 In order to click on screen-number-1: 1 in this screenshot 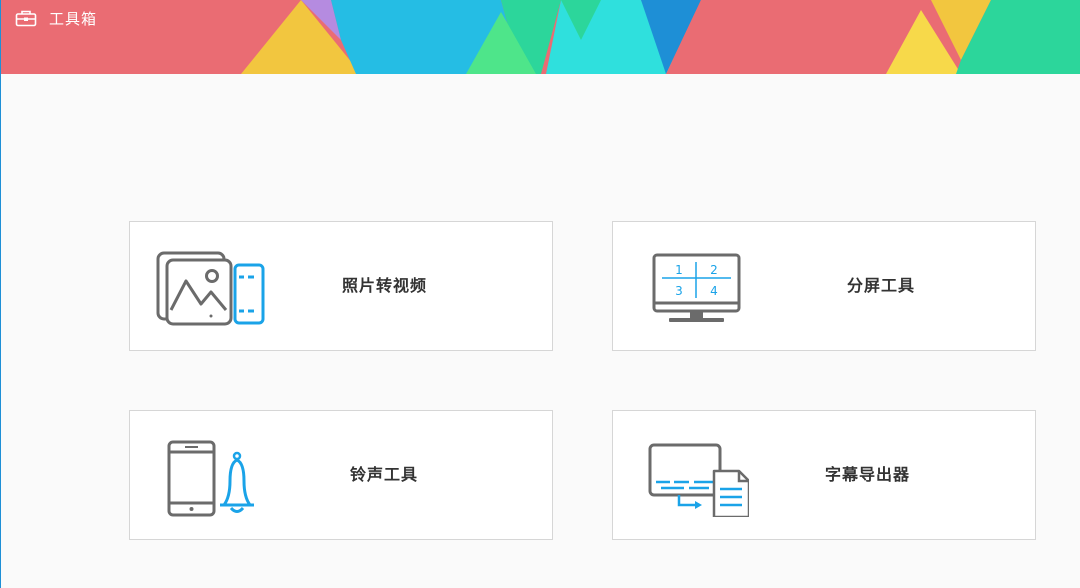, I will do `click(679, 270)`.